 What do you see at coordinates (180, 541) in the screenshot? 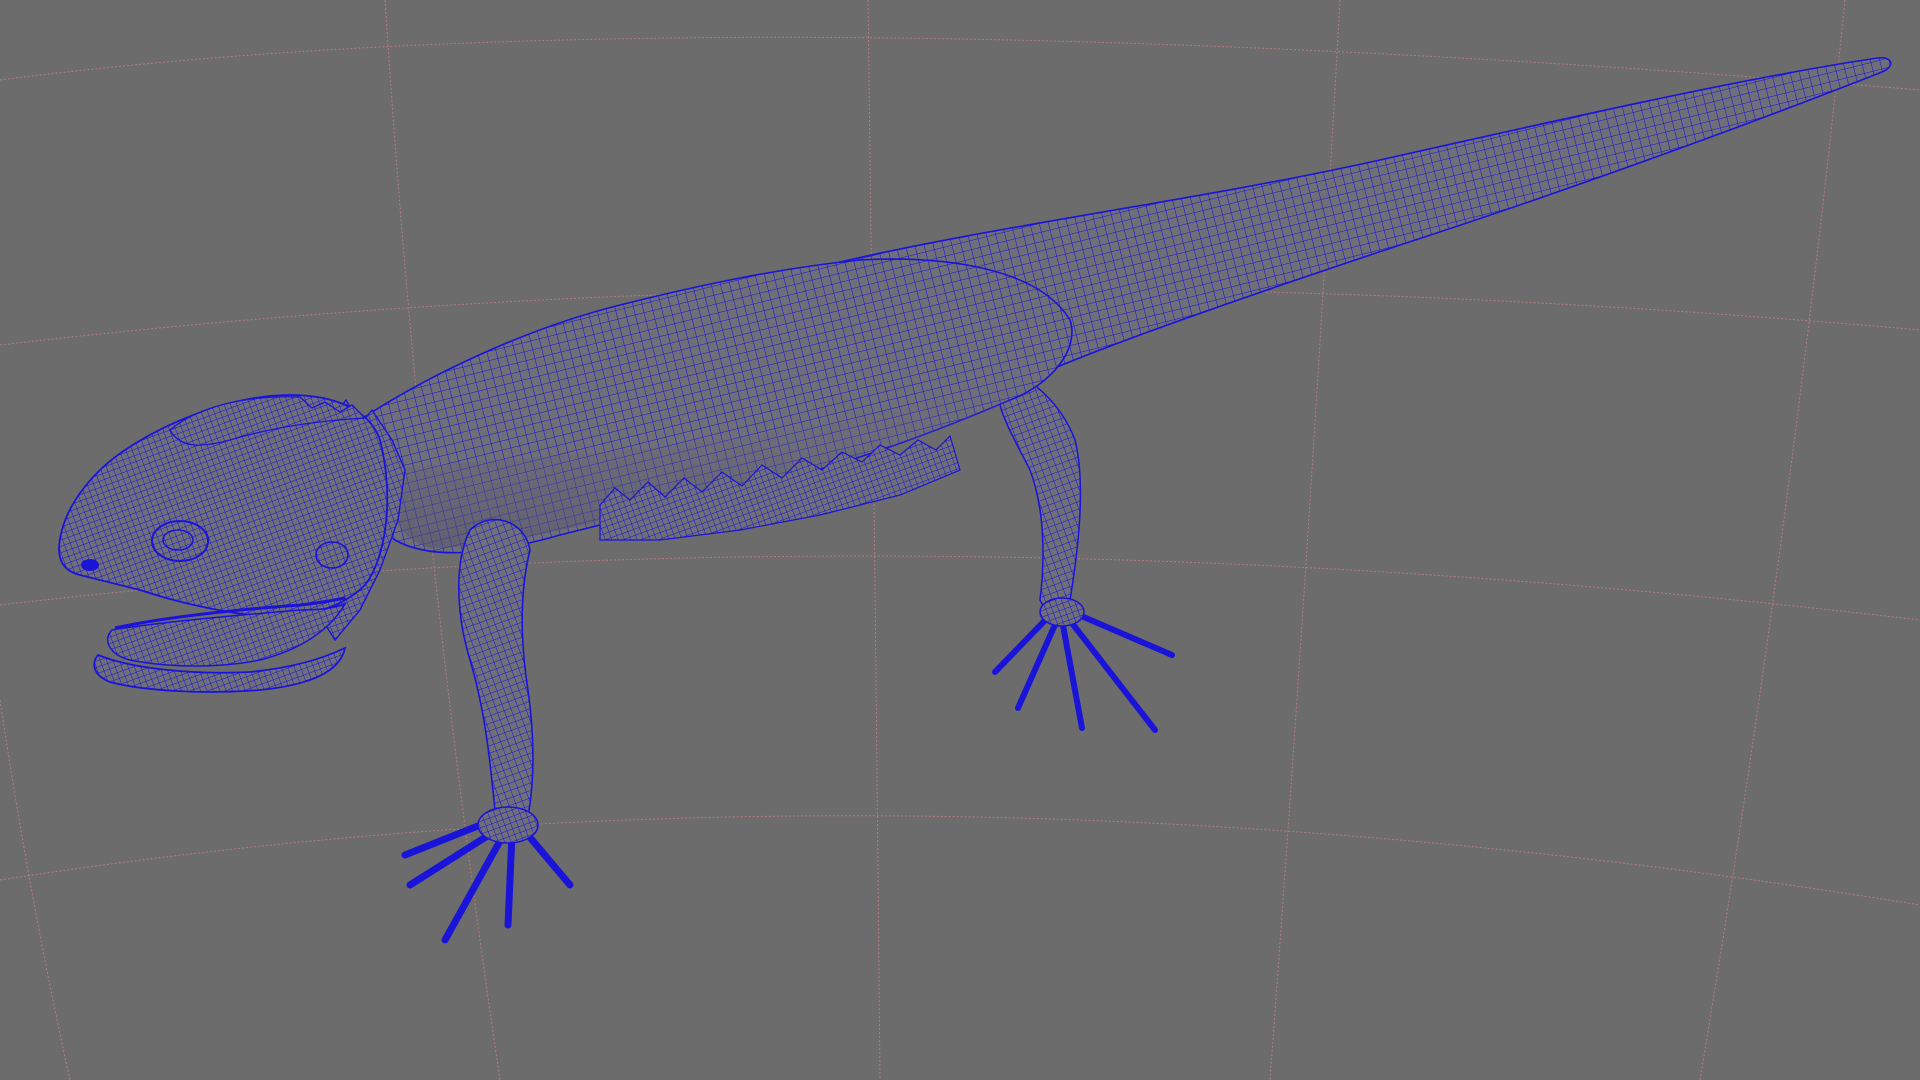
I see `eye` at bounding box center [180, 541].